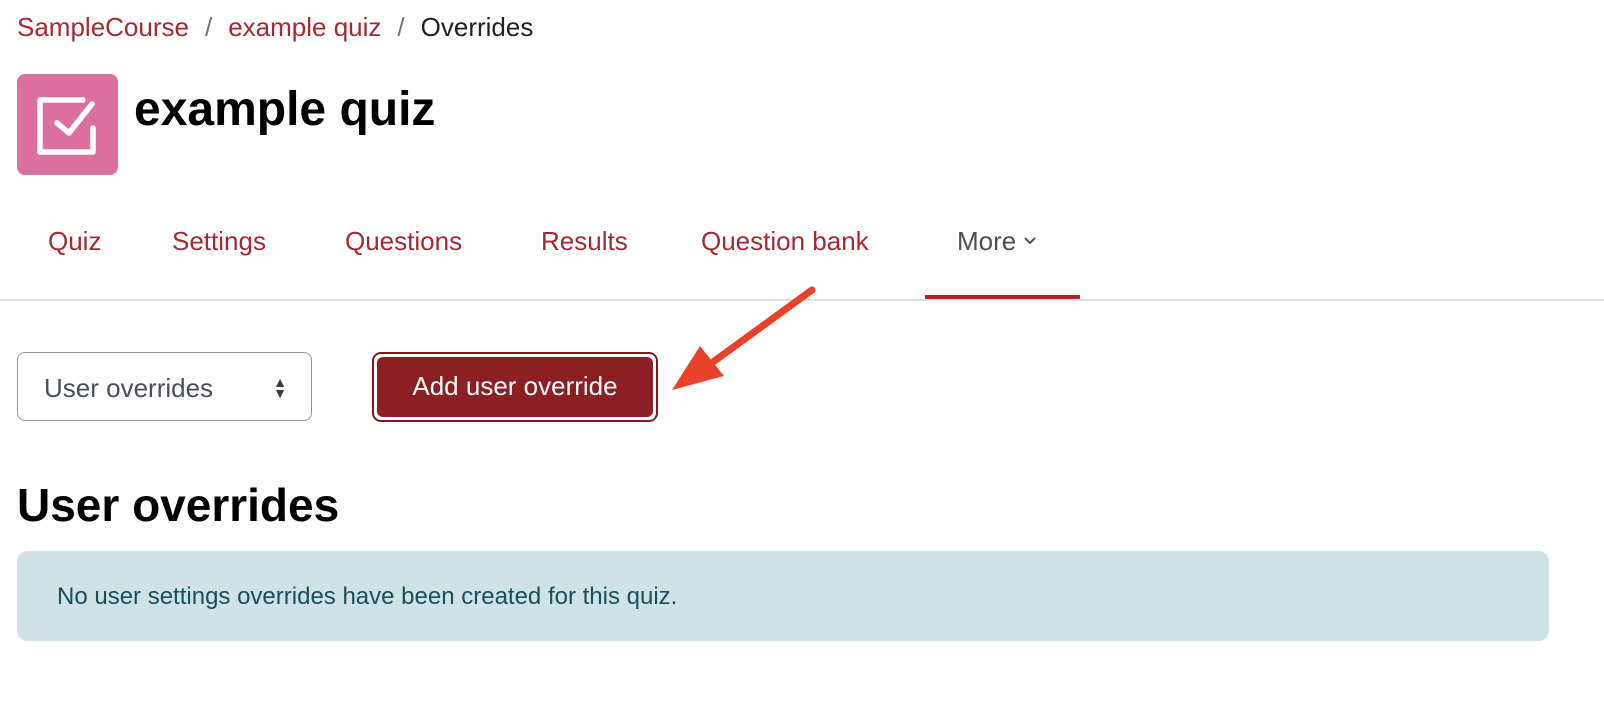  I want to click on select-caret-icon: ▲ ▼, so click(280, 387).